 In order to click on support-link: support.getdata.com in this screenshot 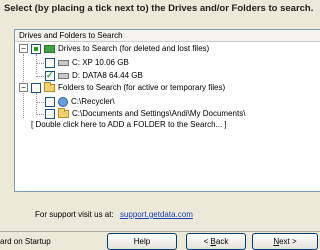, I will do `click(156, 214)`.